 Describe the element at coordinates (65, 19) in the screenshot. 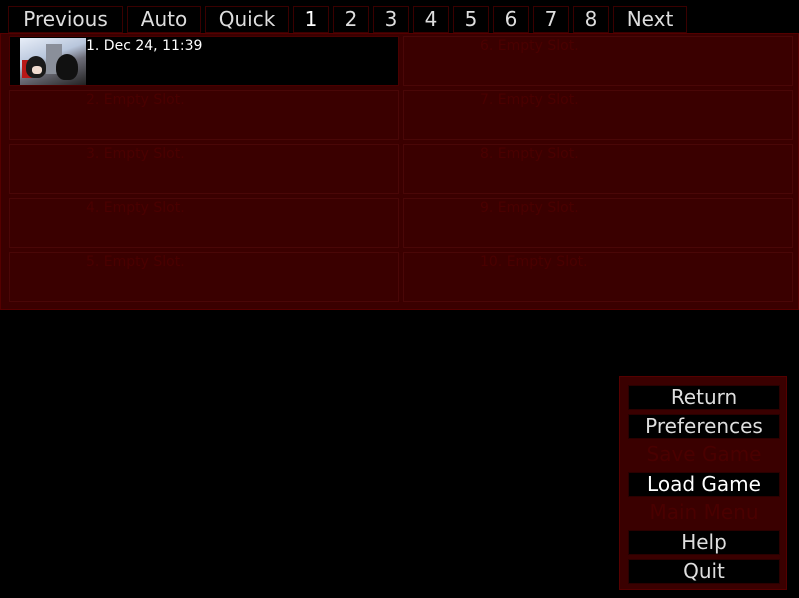

I see `previous-button: Previous` at that location.